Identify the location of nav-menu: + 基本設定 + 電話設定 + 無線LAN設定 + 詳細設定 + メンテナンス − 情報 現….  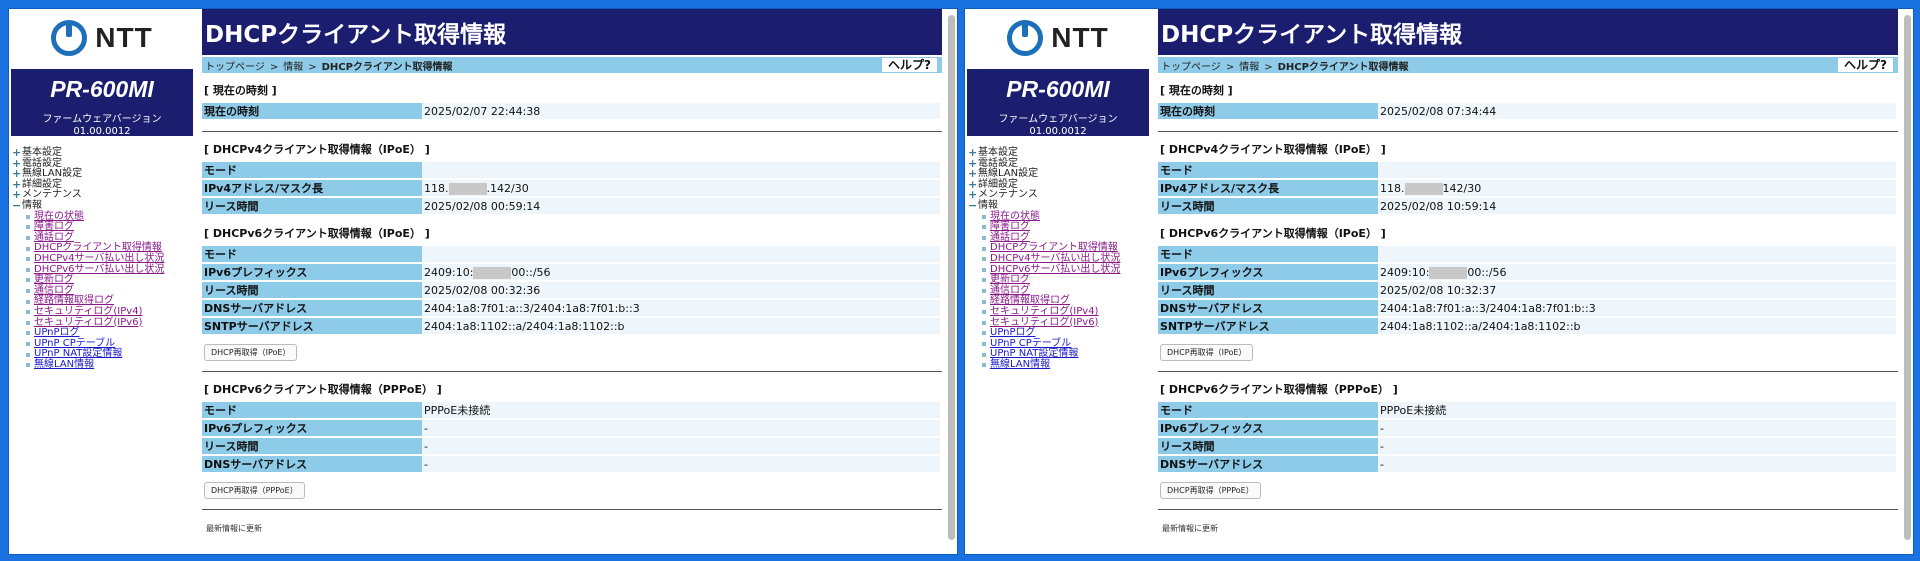
(1058, 259).